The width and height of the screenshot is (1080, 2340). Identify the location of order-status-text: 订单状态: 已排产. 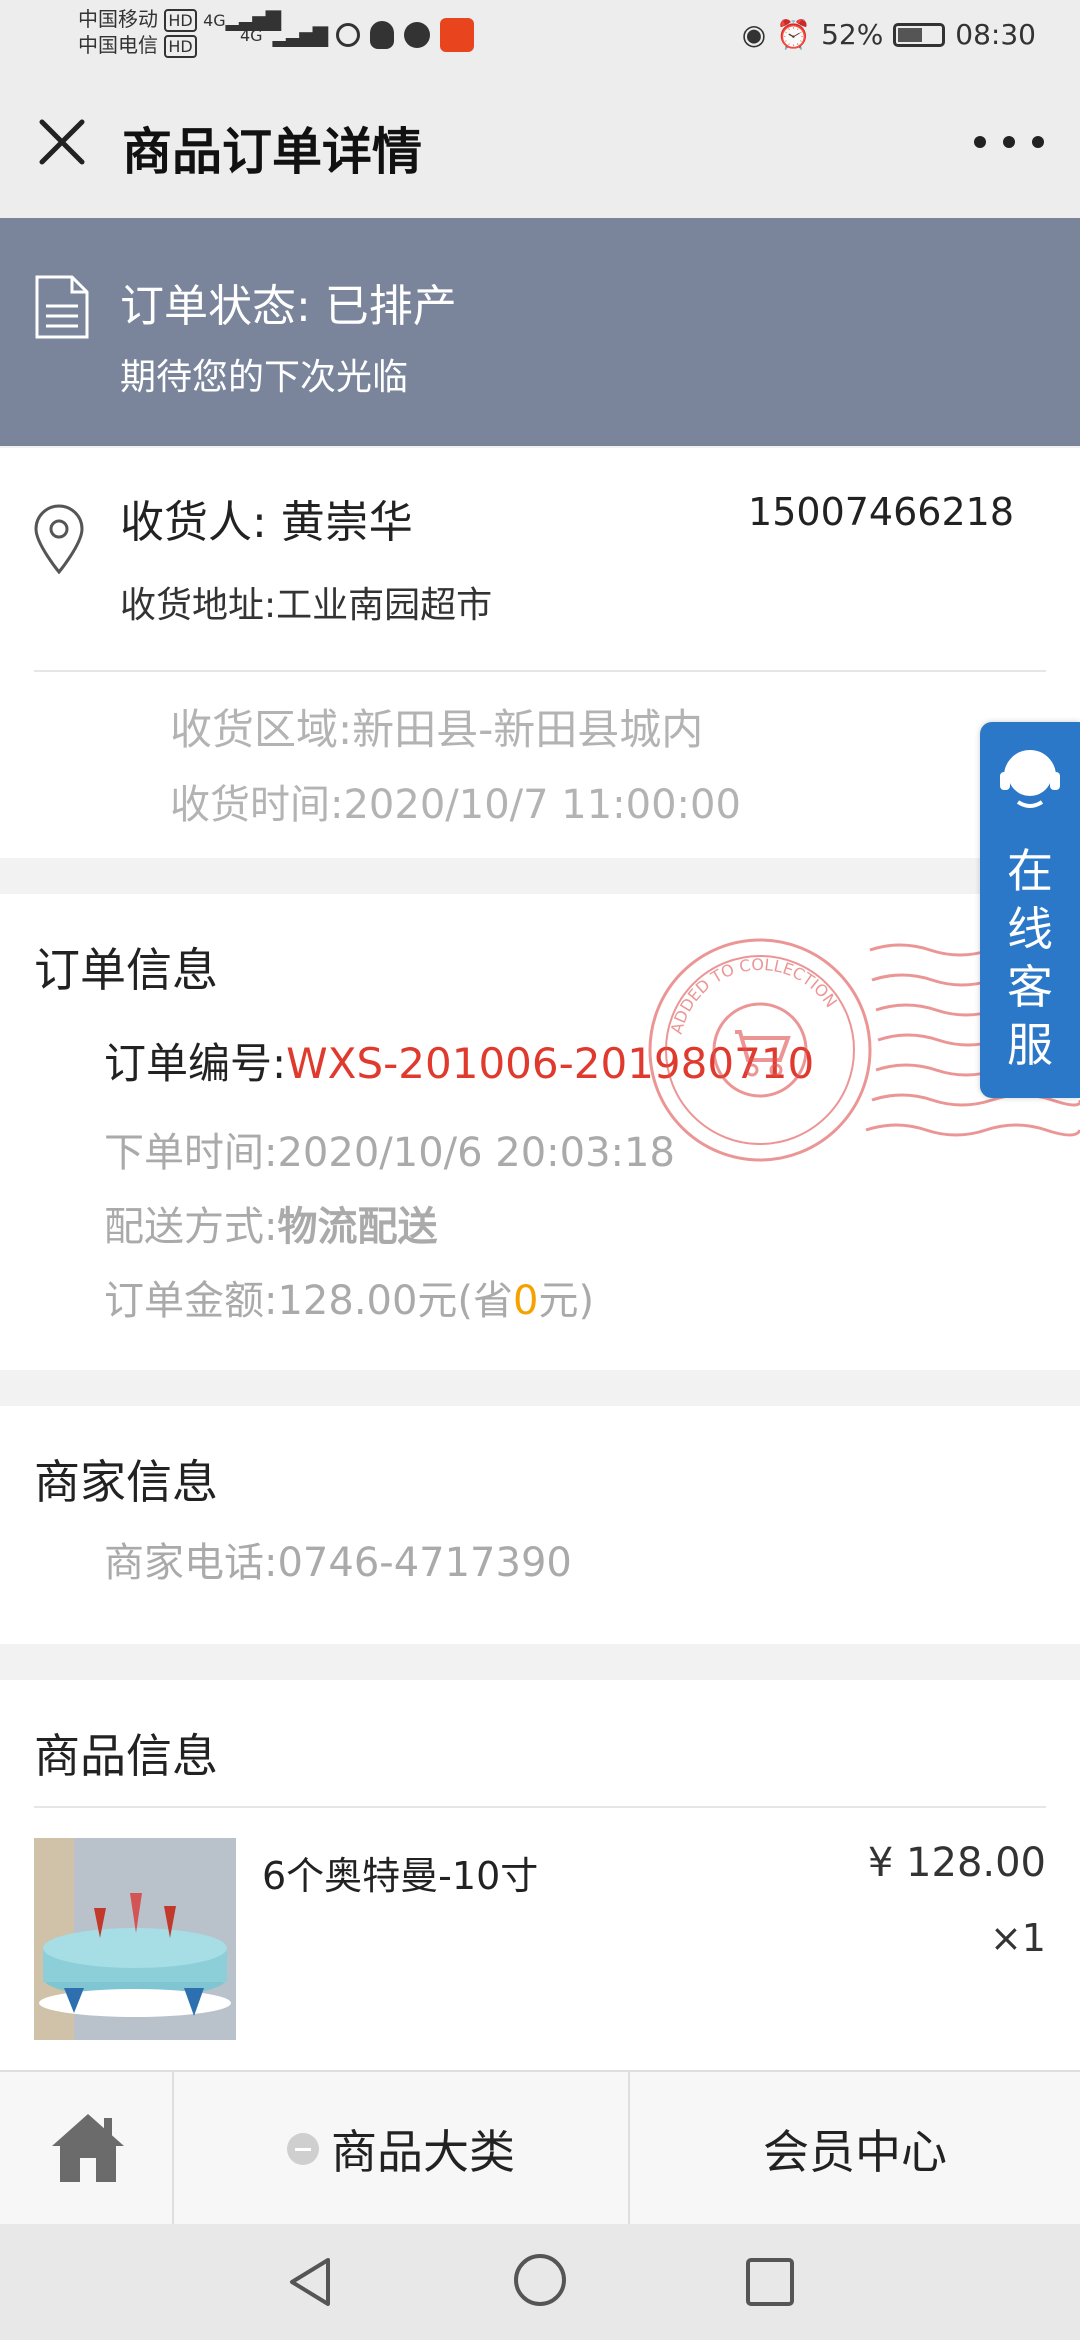
(288, 306).